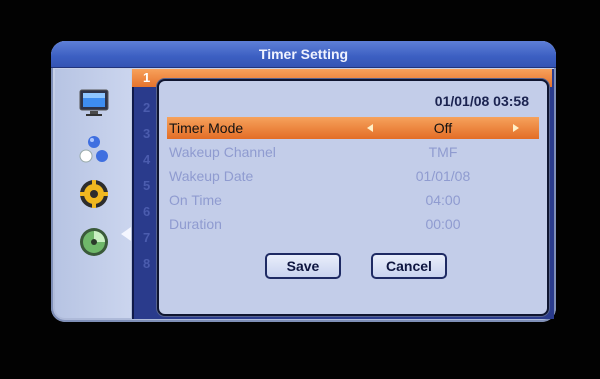 This screenshot has width=600, height=379. I want to click on list-item-number: 3, so click(147, 133).